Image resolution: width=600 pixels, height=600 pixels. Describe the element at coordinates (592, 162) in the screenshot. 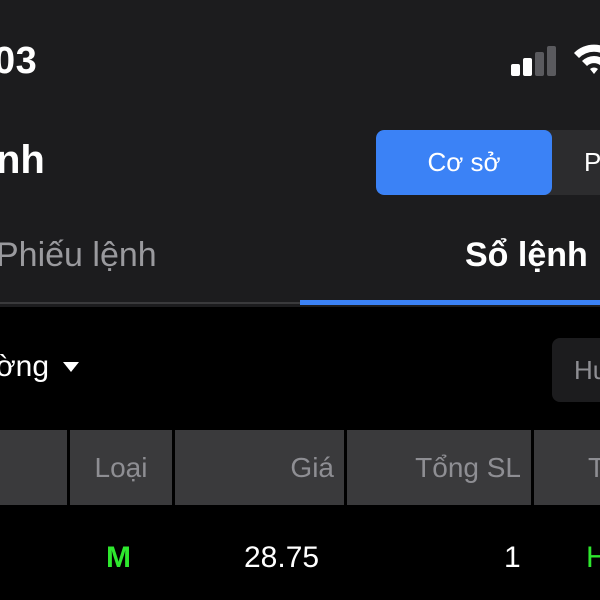

I see `segment-other-button: P` at that location.